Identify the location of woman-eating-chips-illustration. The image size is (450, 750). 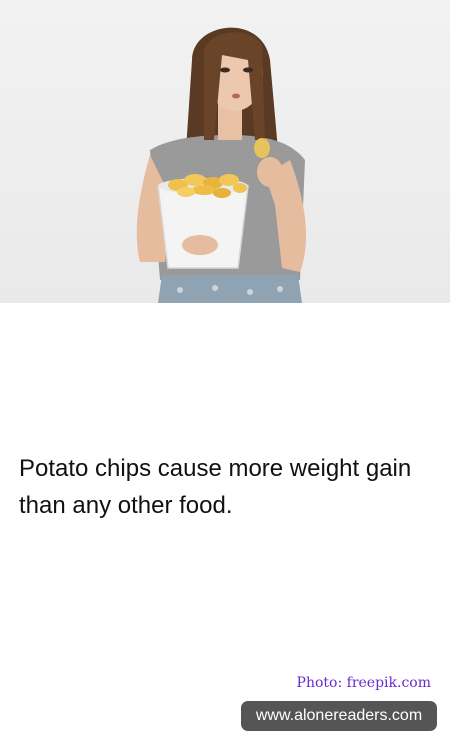
(221, 165).